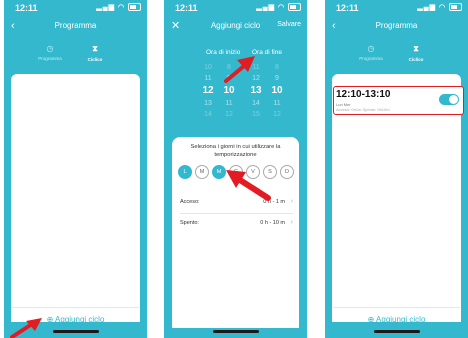 The image size is (468, 338). Describe the element at coordinates (185, 172) in the screenshot. I see `day-toggle-lunedi: L` at that location.